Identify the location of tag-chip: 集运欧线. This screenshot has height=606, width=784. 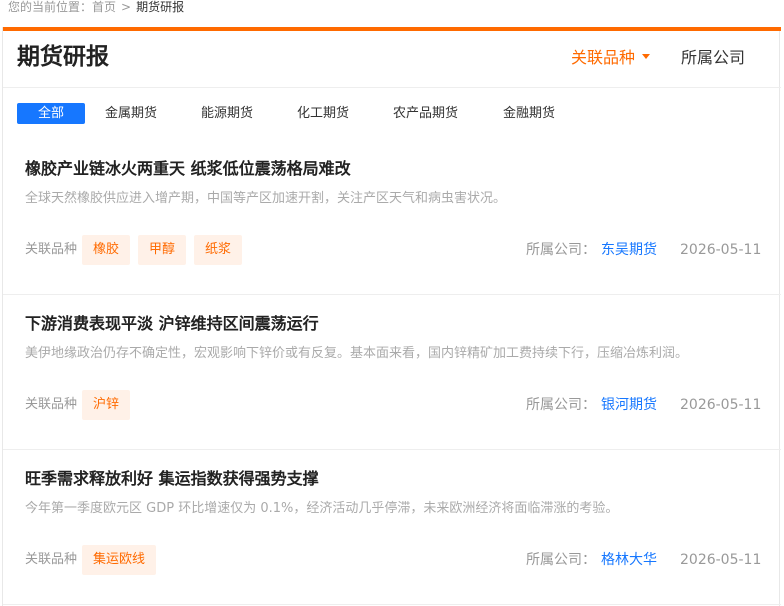
(119, 560).